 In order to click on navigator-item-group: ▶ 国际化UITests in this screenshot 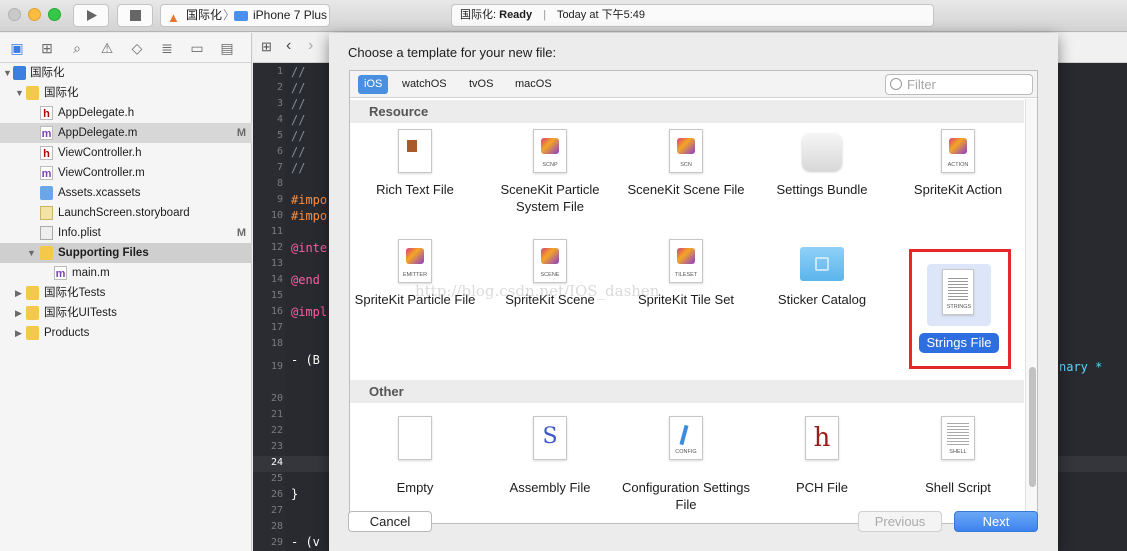, I will do `click(126, 313)`.